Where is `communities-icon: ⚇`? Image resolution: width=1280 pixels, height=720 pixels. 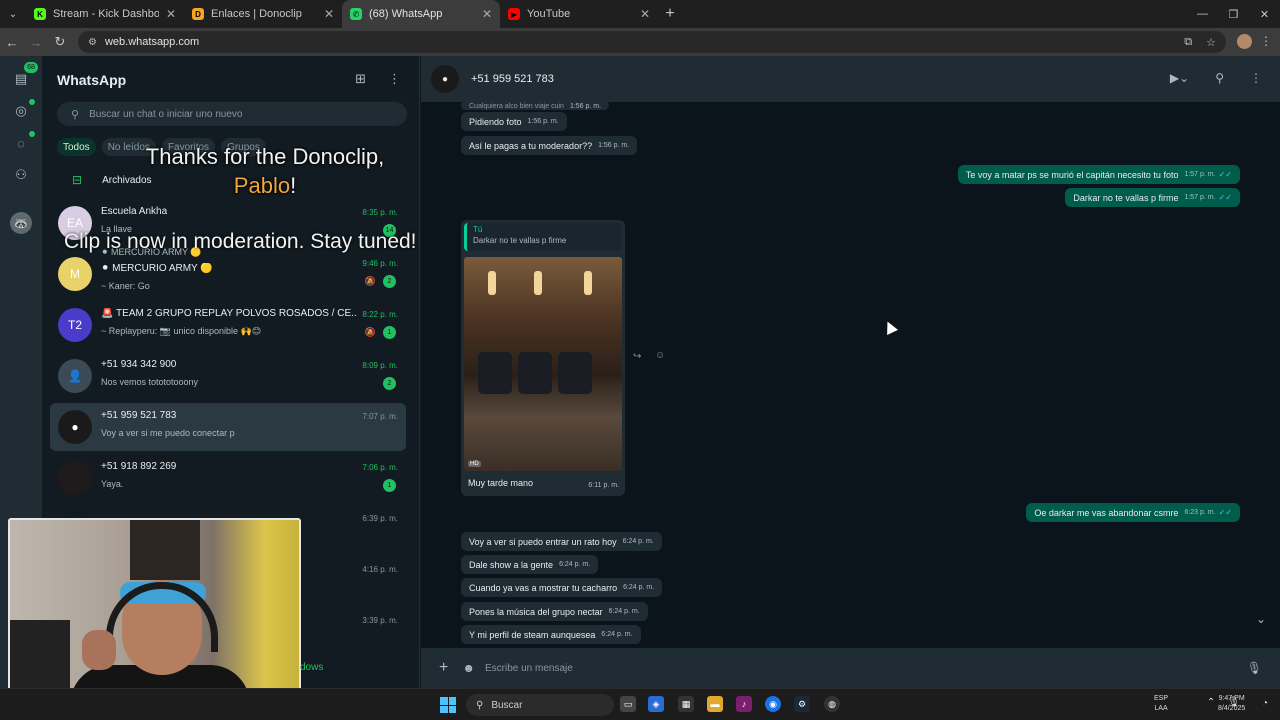 communities-icon: ⚇ is located at coordinates (21, 175).